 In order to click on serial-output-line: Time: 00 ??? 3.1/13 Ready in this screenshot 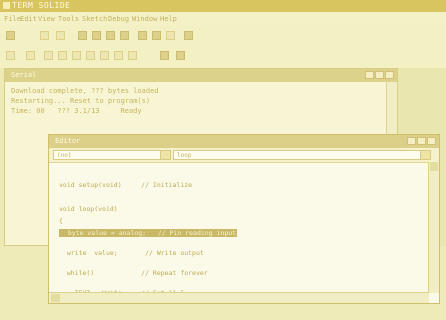, I will do `click(76, 111)`.